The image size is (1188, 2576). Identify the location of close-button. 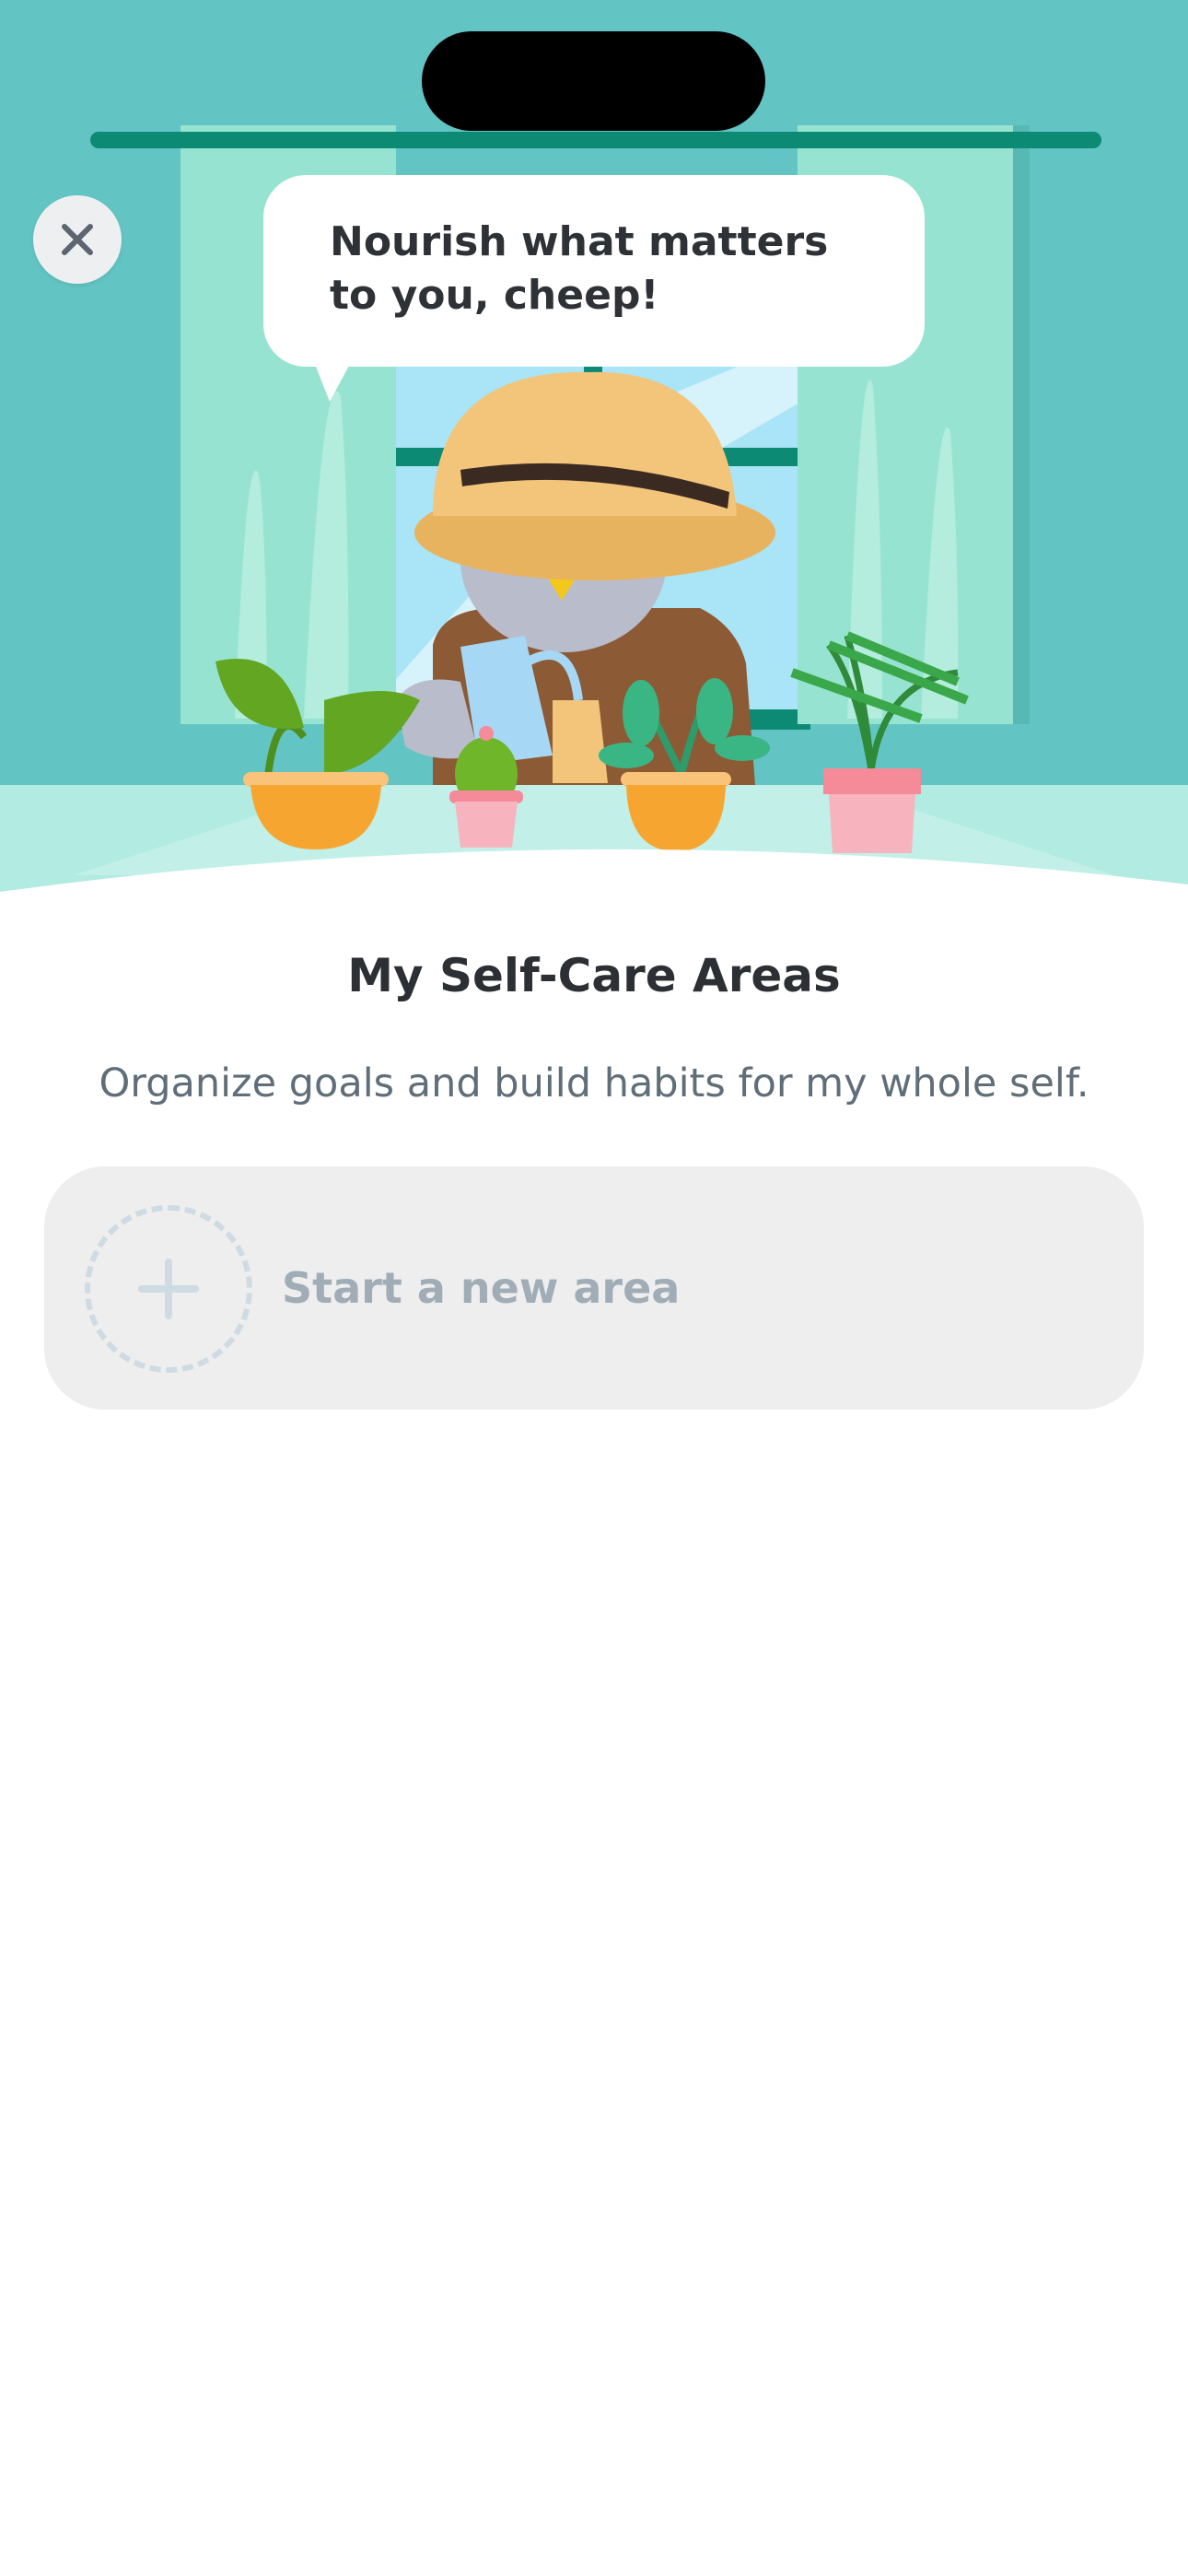
(77, 239).